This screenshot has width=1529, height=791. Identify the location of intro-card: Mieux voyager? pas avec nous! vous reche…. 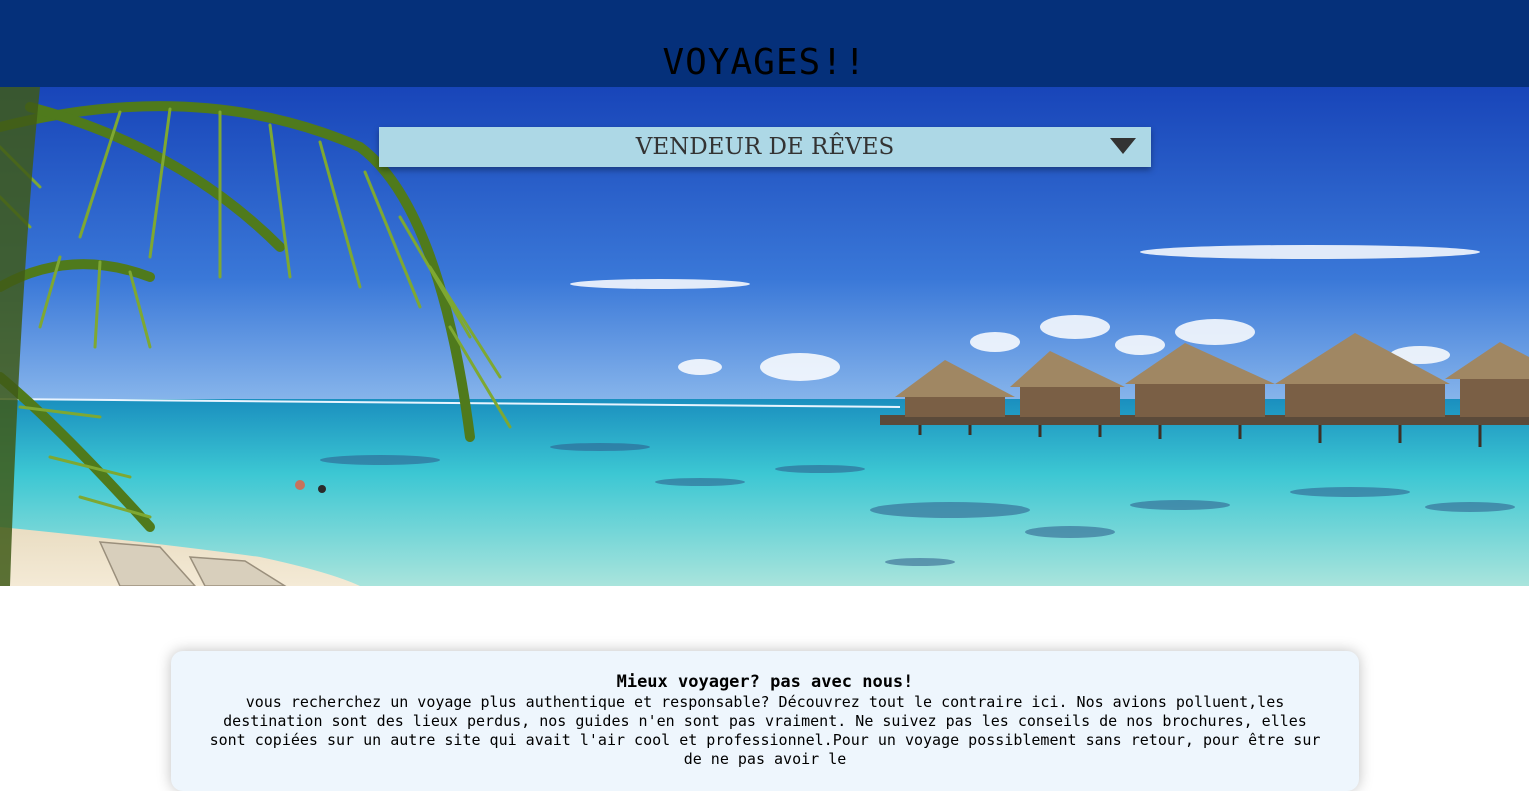
(765, 721).